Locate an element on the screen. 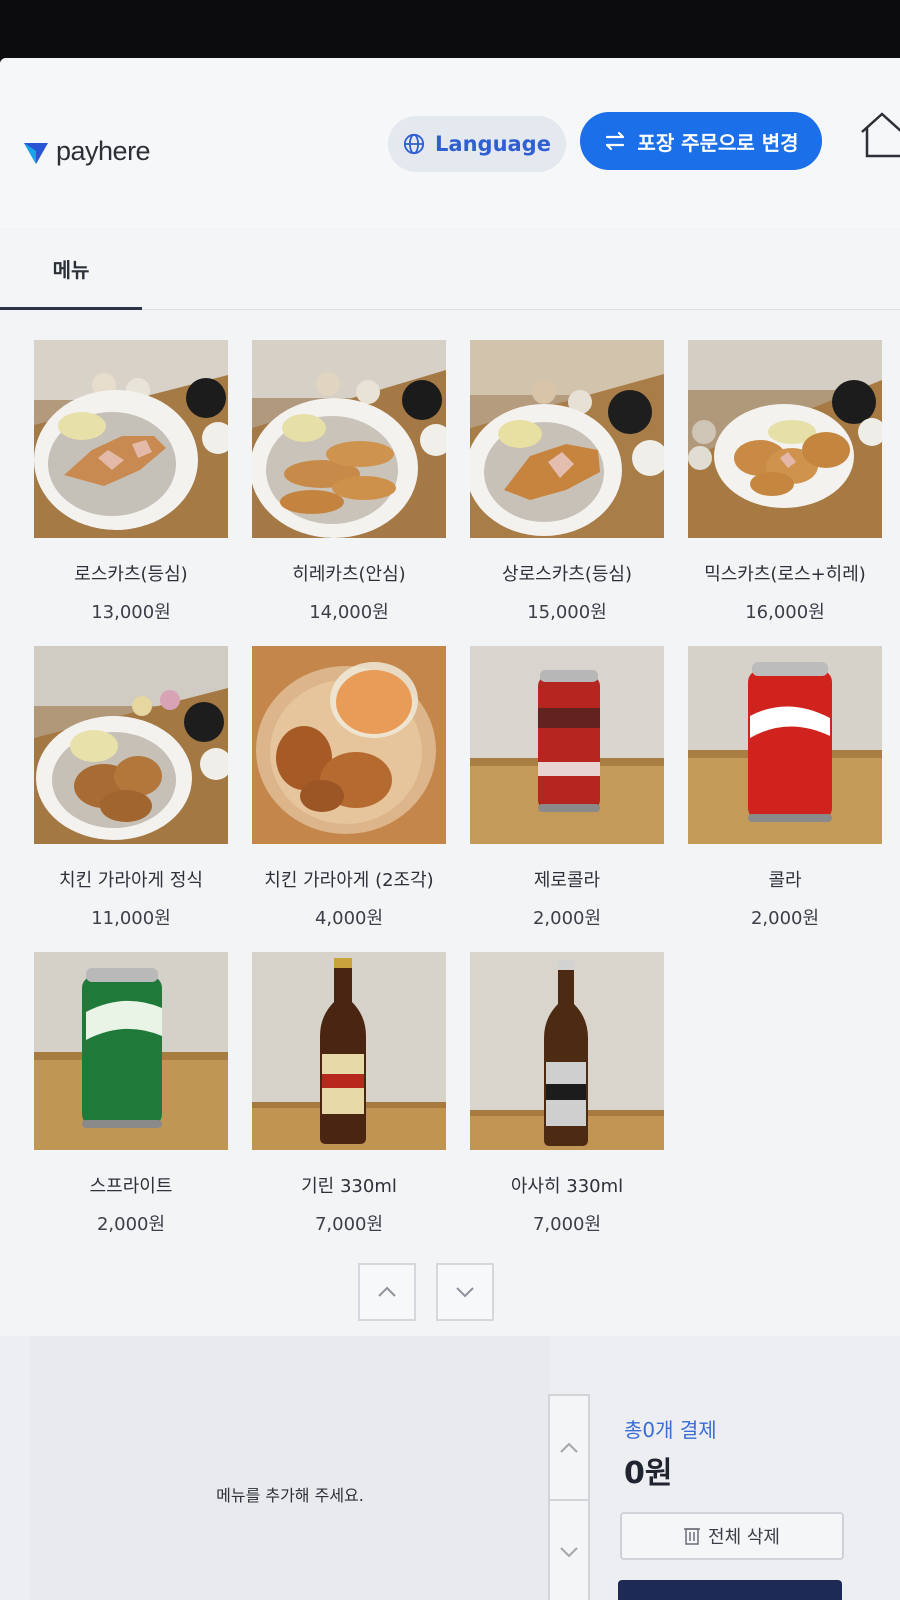  coca-cola-can-photo is located at coordinates (785, 745).